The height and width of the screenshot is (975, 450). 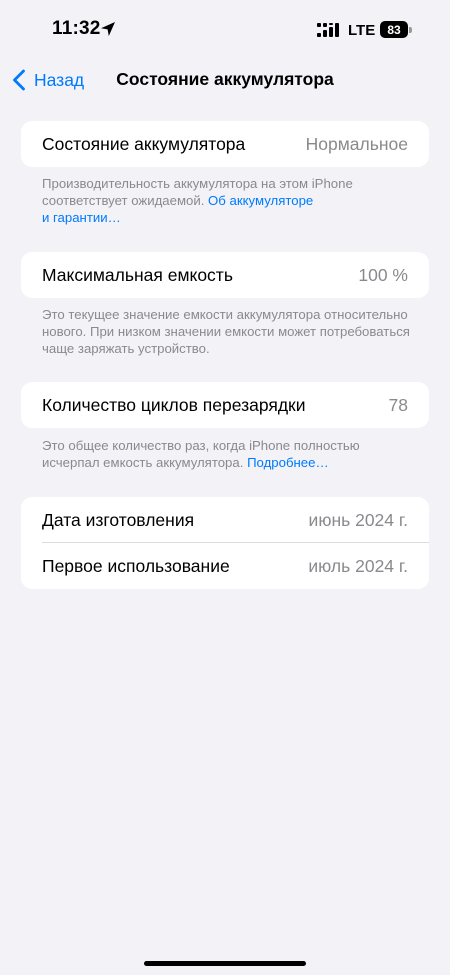 I want to click on first-use-value: июль 2024 г., so click(x=358, y=565).